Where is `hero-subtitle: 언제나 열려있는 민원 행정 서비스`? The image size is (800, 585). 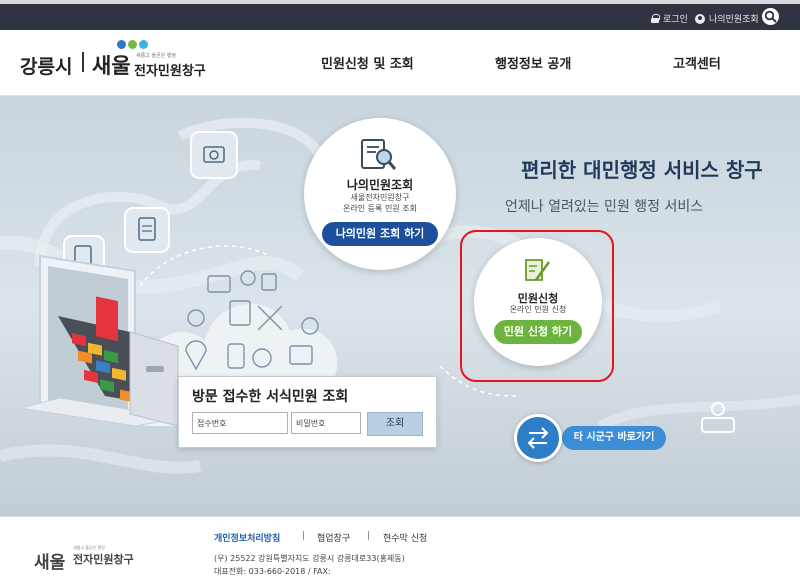 hero-subtitle: 언제나 열려있는 민원 행정 서비스 is located at coordinates (604, 207).